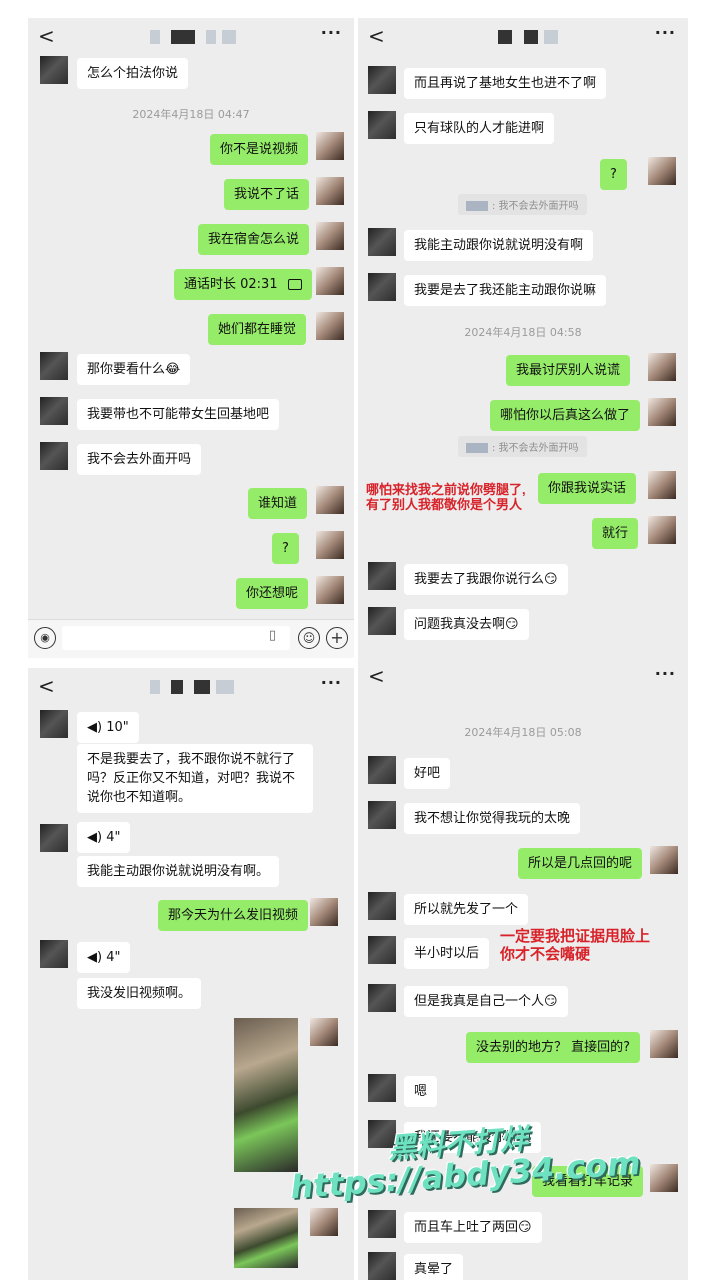 The width and height of the screenshot is (715, 1280). Describe the element at coordinates (466, 909) in the screenshot. I see `message-bubble: 所以就先发了一个` at that location.